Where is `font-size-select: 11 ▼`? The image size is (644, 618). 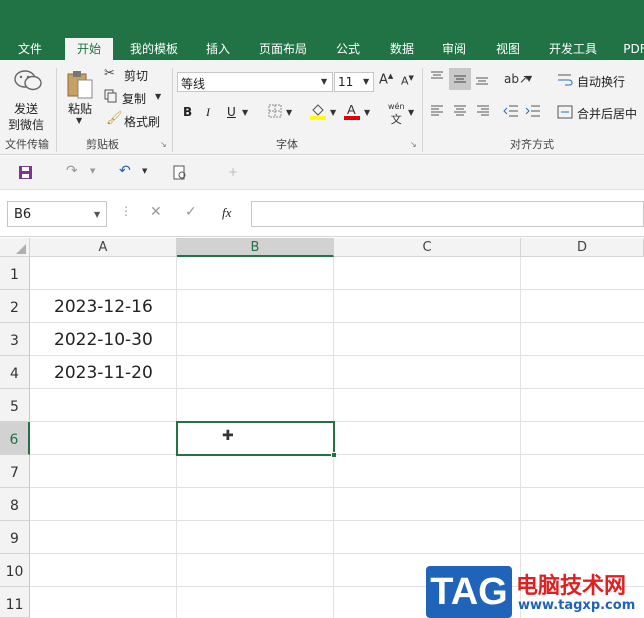
font-size-select: 11 ▼ is located at coordinates (354, 82).